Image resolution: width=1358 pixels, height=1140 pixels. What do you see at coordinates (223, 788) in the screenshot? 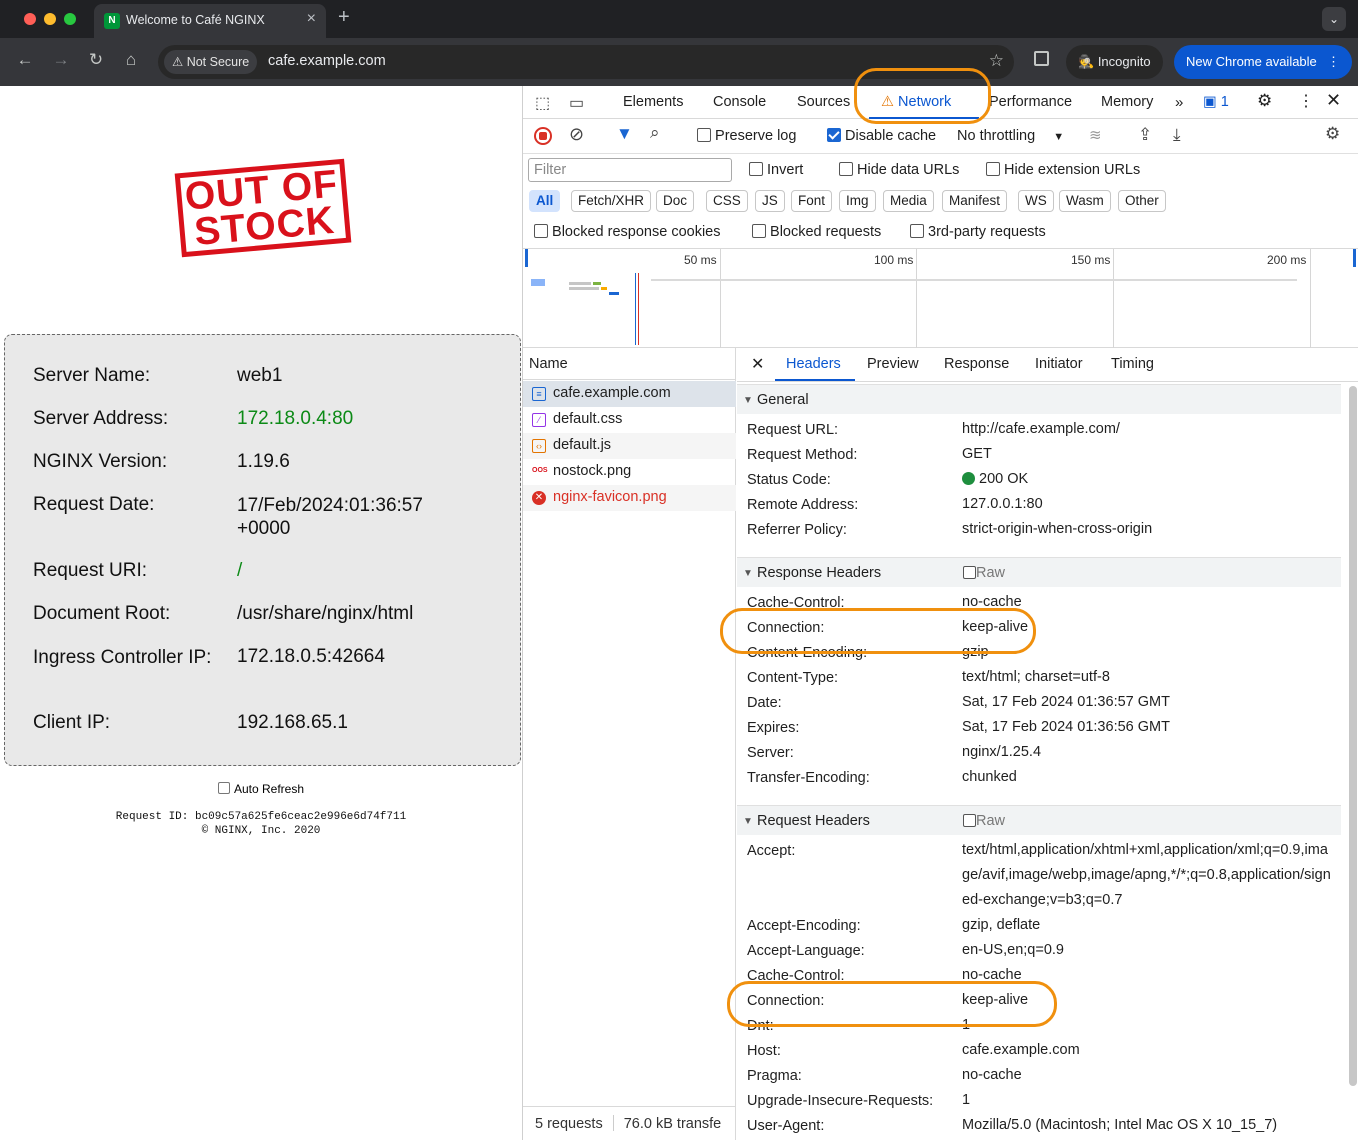
I see `auto-refresh-checkbox` at bounding box center [223, 788].